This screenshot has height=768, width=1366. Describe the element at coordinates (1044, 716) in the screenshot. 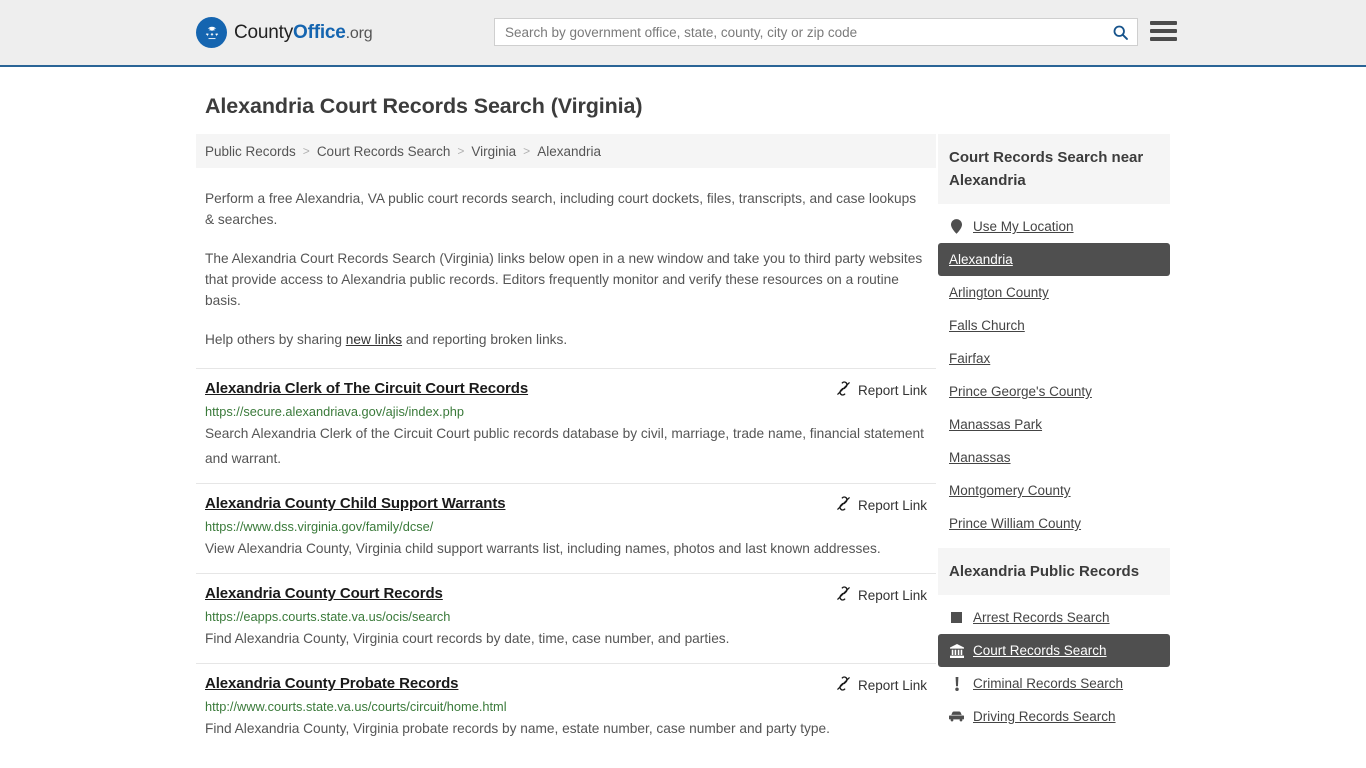

I see `record-item-label: Driving Records Search` at that location.